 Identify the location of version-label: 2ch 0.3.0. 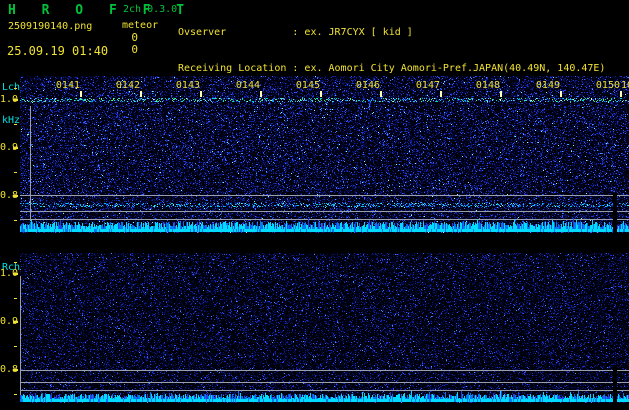
(150, 9).